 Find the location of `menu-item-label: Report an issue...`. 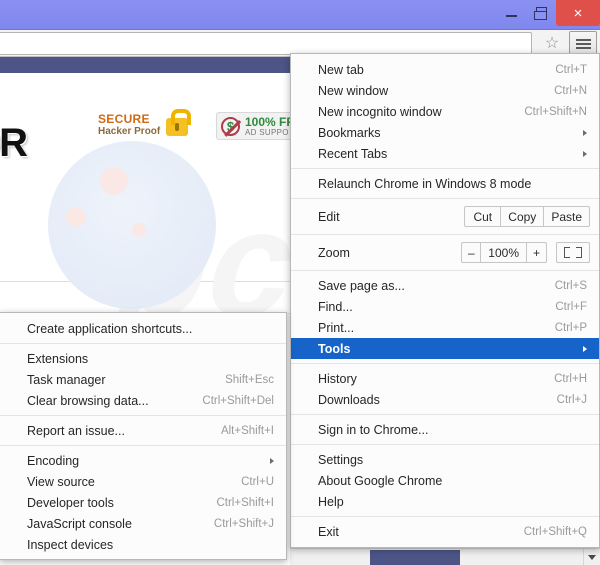

menu-item-label: Report an issue... is located at coordinates (76, 430).